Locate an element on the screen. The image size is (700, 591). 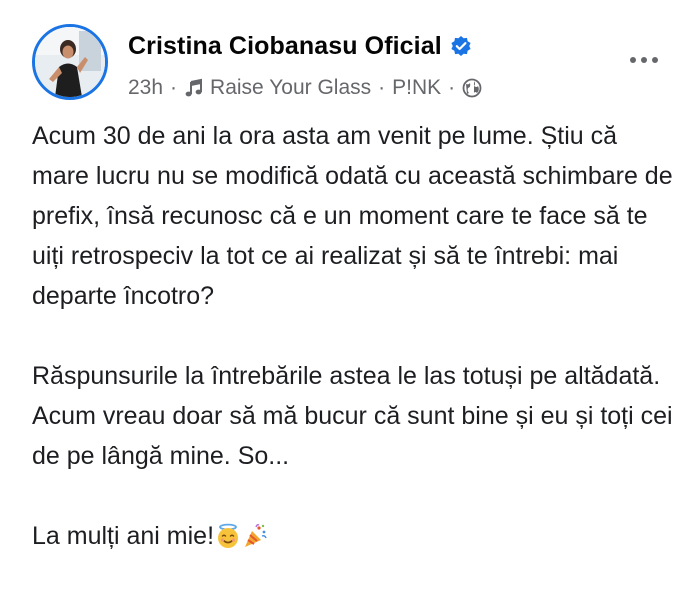
music-note-icon is located at coordinates (194, 88).